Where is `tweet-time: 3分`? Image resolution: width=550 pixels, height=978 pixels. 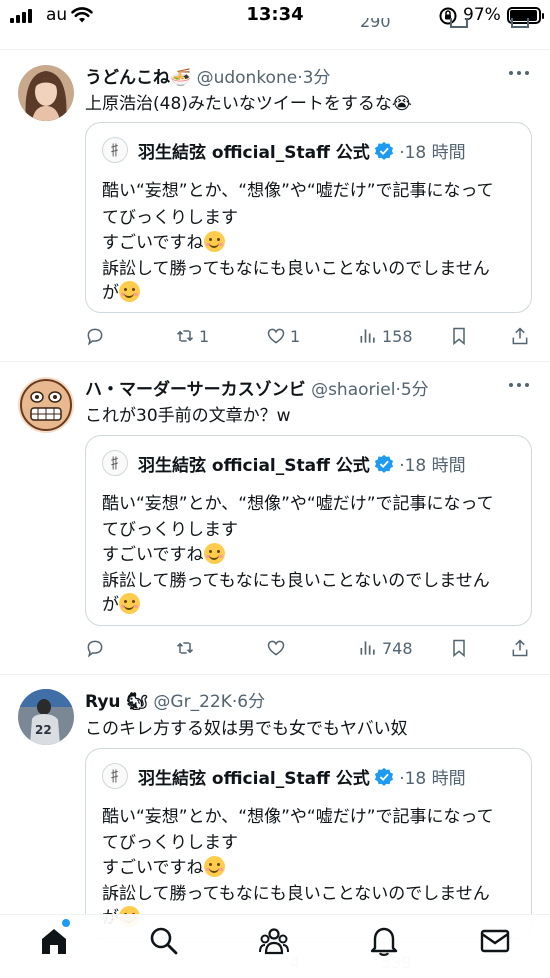 tweet-time: 3分 is located at coordinates (317, 78).